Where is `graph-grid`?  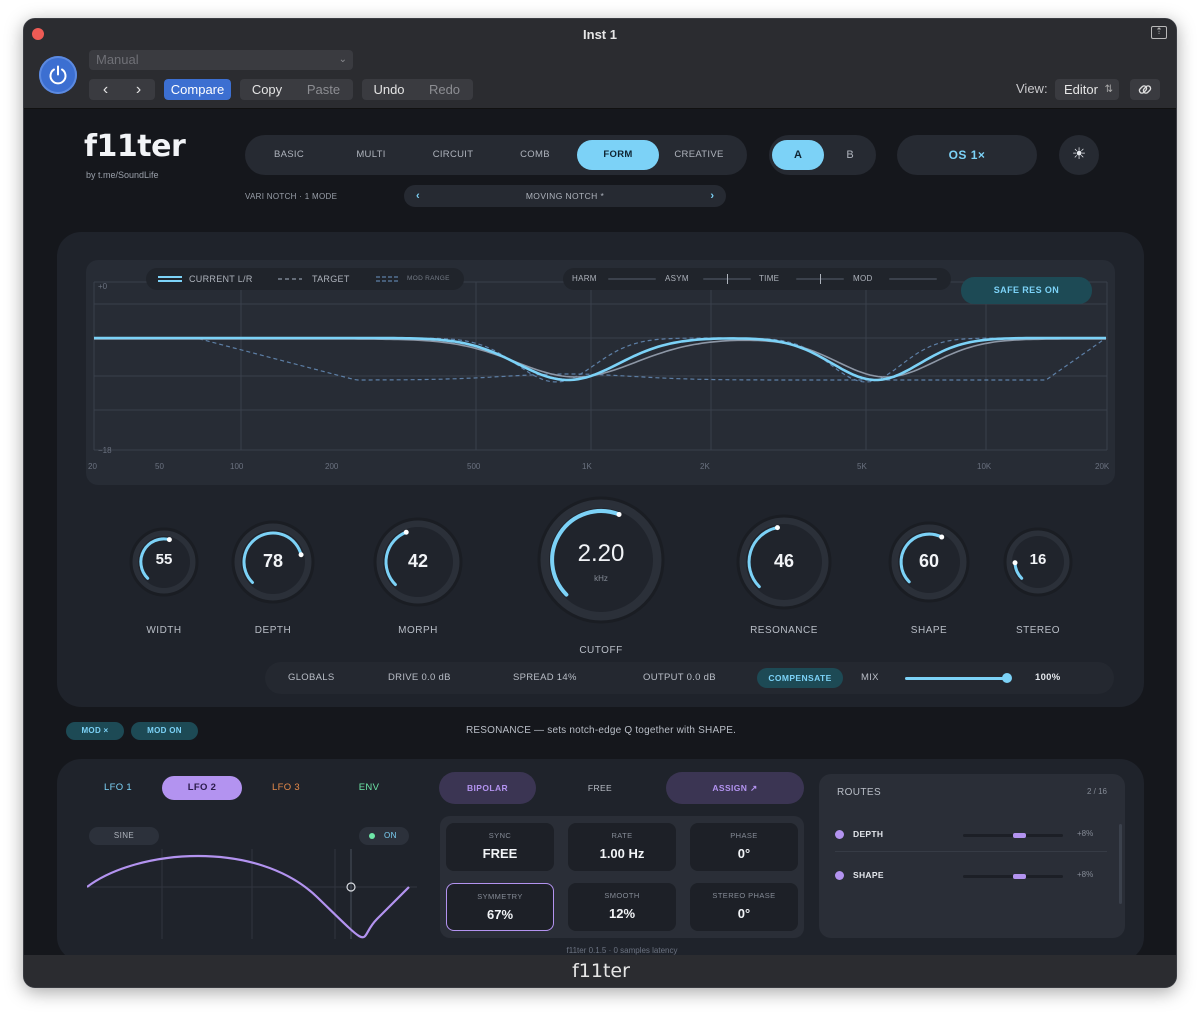 graph-grid is located at coordinates (600, 366).